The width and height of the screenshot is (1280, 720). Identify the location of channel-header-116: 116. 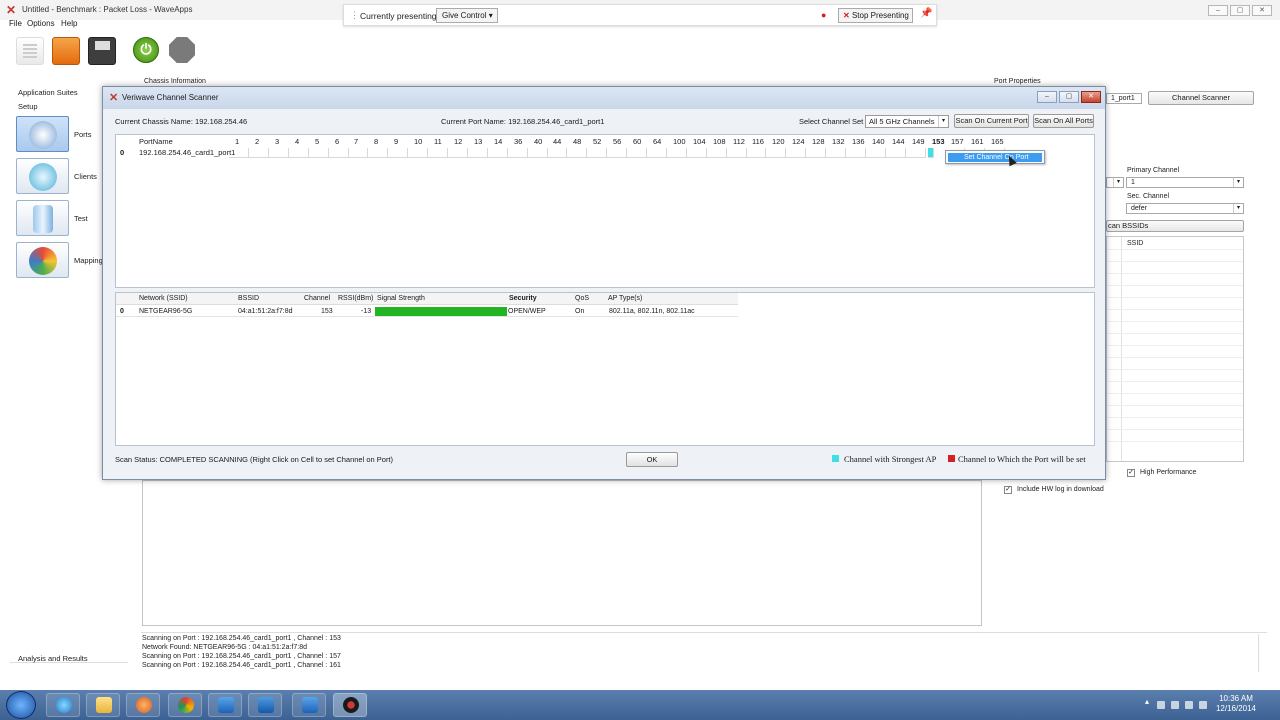
(758, 141).